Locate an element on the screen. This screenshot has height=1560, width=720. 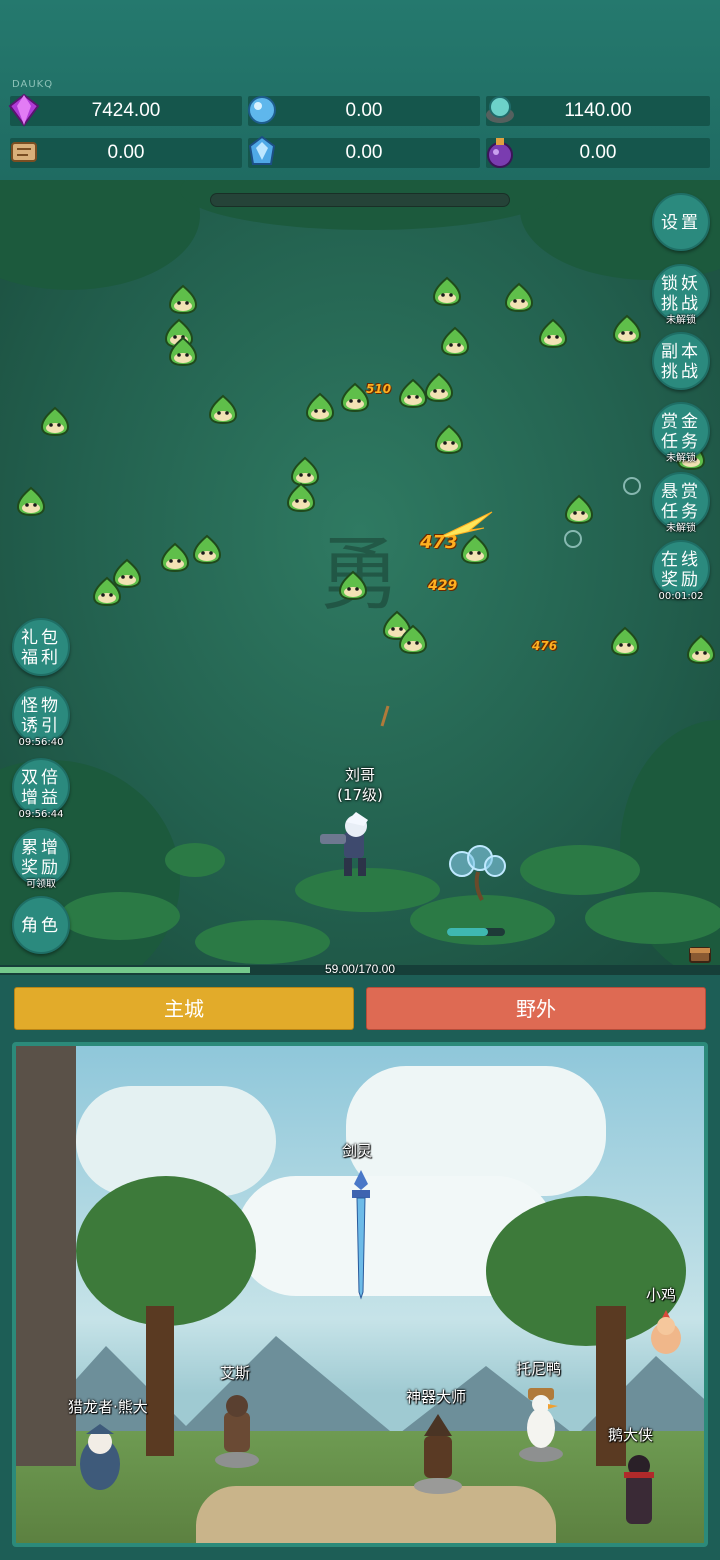
dungeon-challenge-button: 副本 挑战 is located at coordinates (681, 361).